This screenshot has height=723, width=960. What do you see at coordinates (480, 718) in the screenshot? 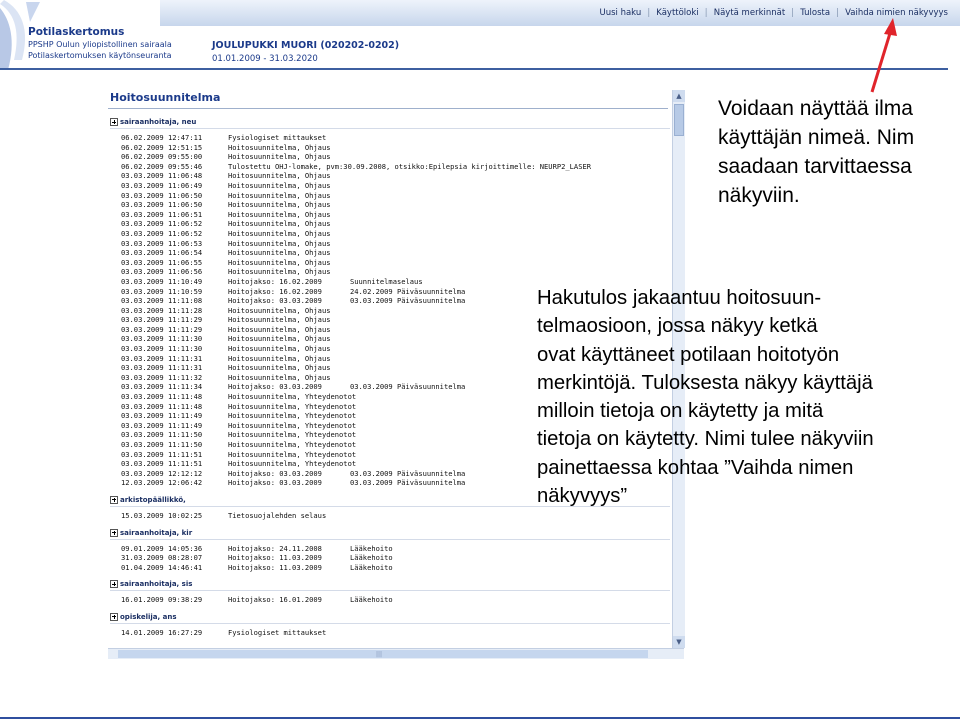
I see `slide-bottom-rule` at bounding box center [480, 718].